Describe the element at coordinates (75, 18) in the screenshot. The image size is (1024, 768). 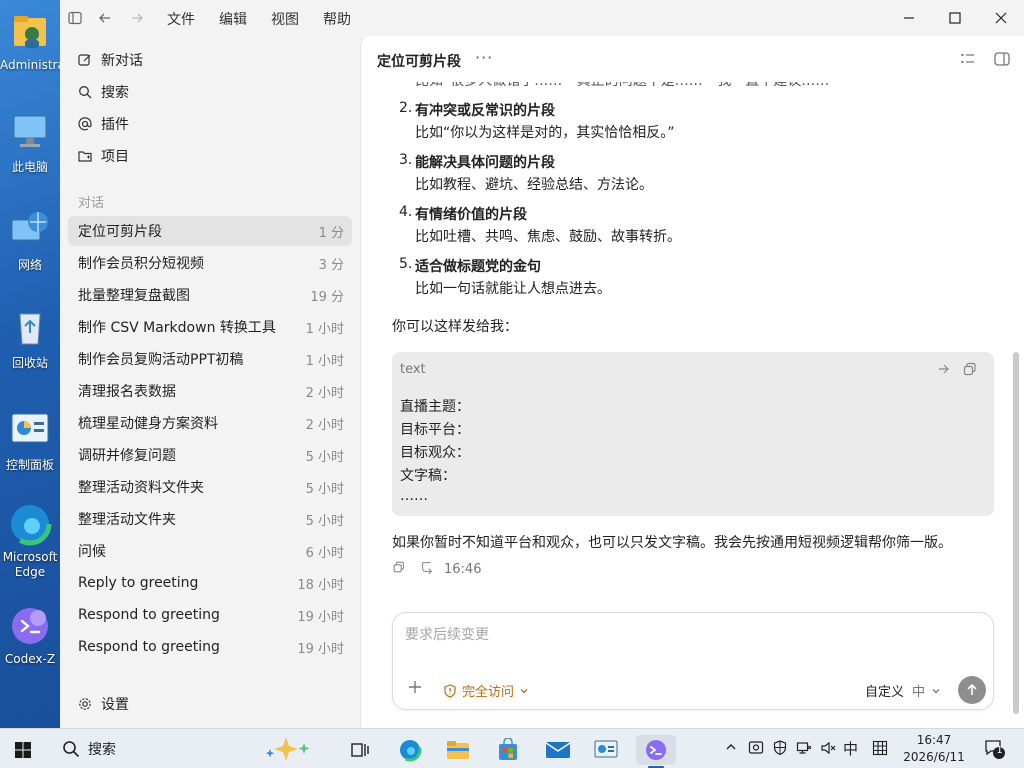
I see `sidebar-toggle-icon` at that location.